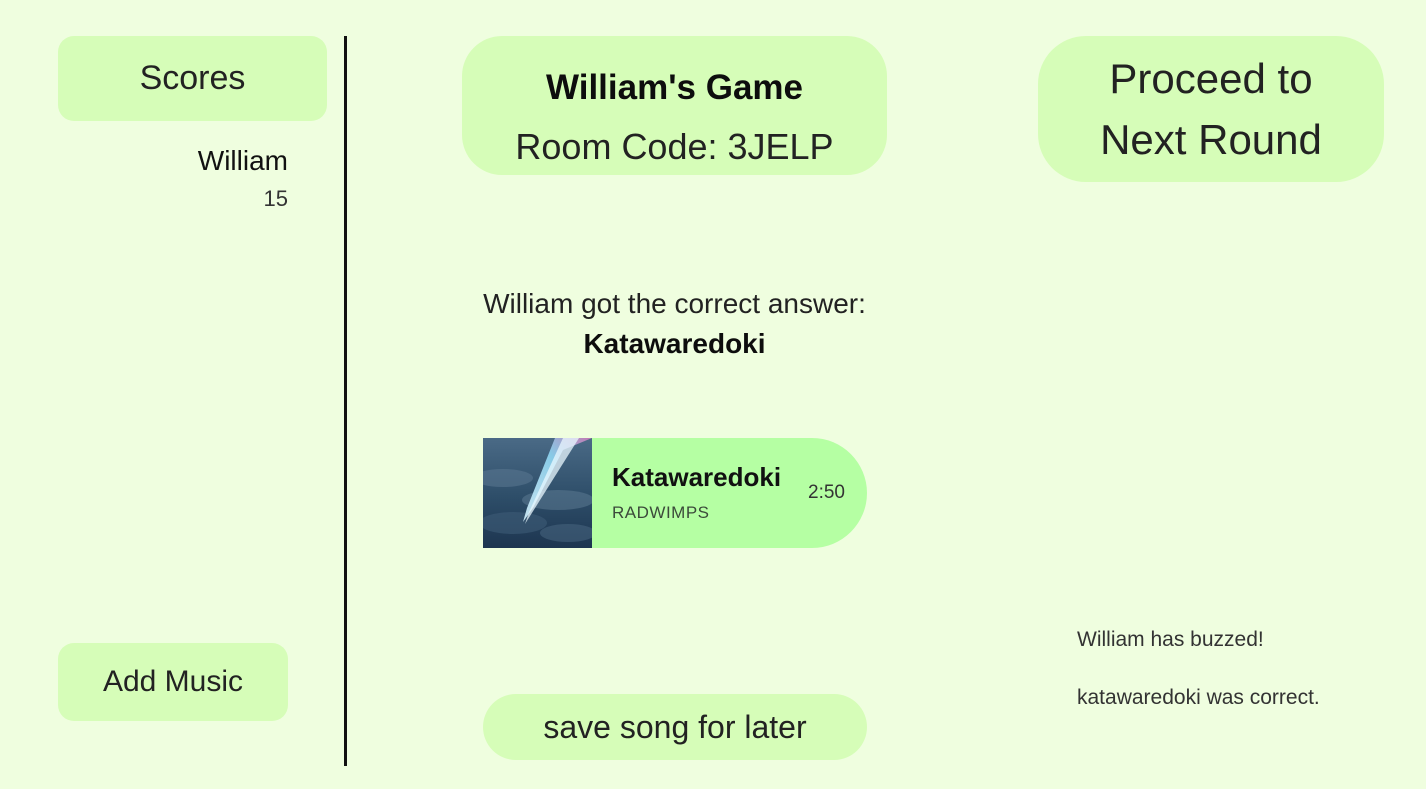 The width and height of the screenshot is (1426, 789). I want to click on album-art-graphic, so click(537, 493).